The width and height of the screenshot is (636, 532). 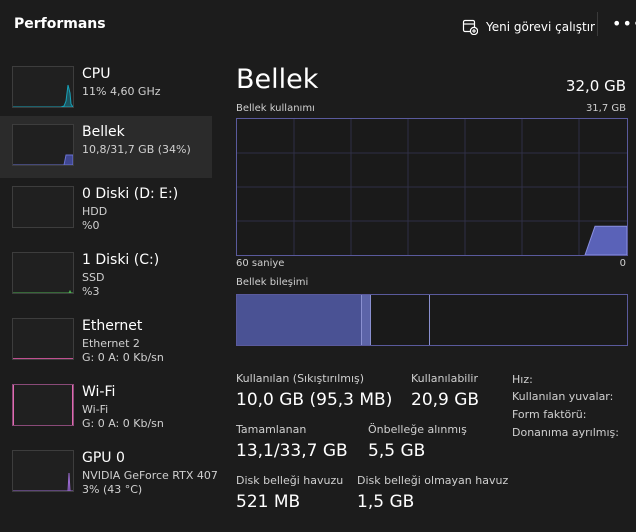 I want to click on memory-composition-bar, so click(x=432, y=320).